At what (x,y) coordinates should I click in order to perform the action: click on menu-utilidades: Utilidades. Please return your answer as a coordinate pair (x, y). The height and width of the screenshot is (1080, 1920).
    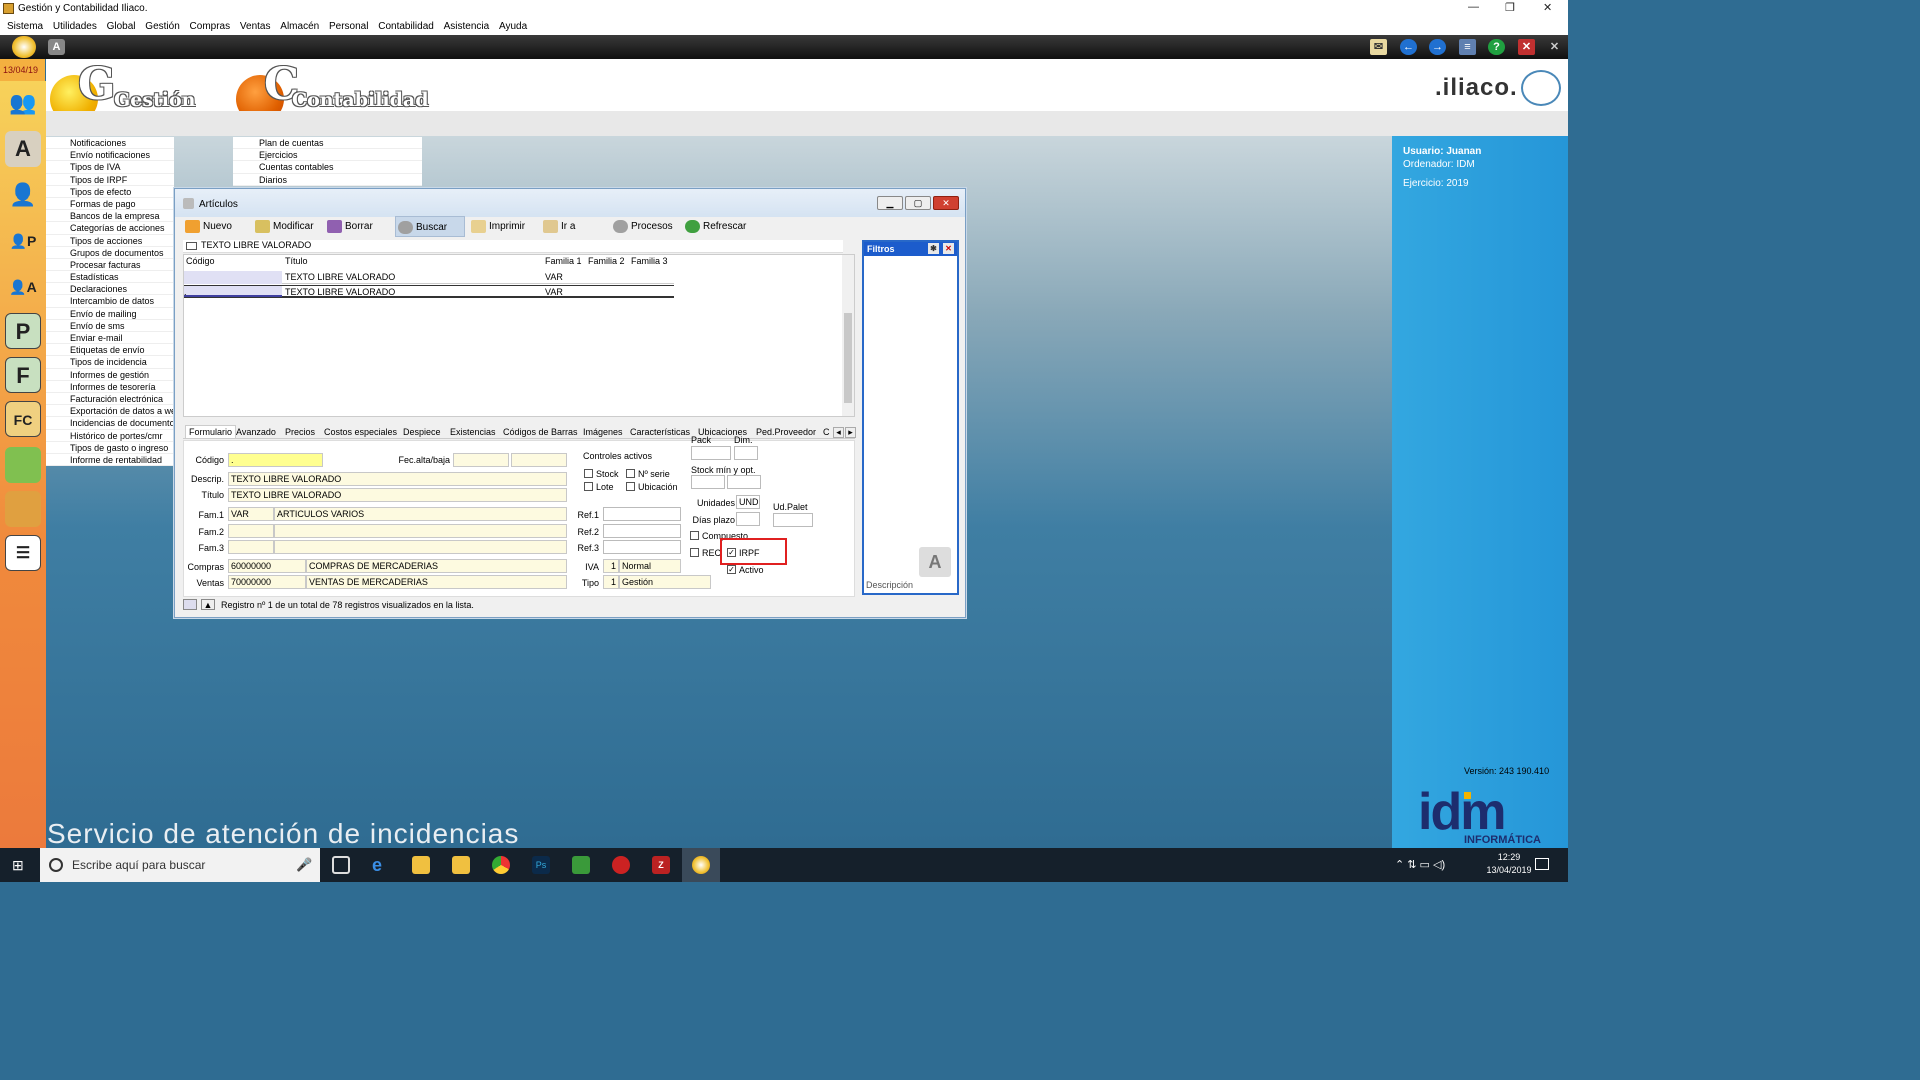
    Looking at the image, I should click on (75, 26).